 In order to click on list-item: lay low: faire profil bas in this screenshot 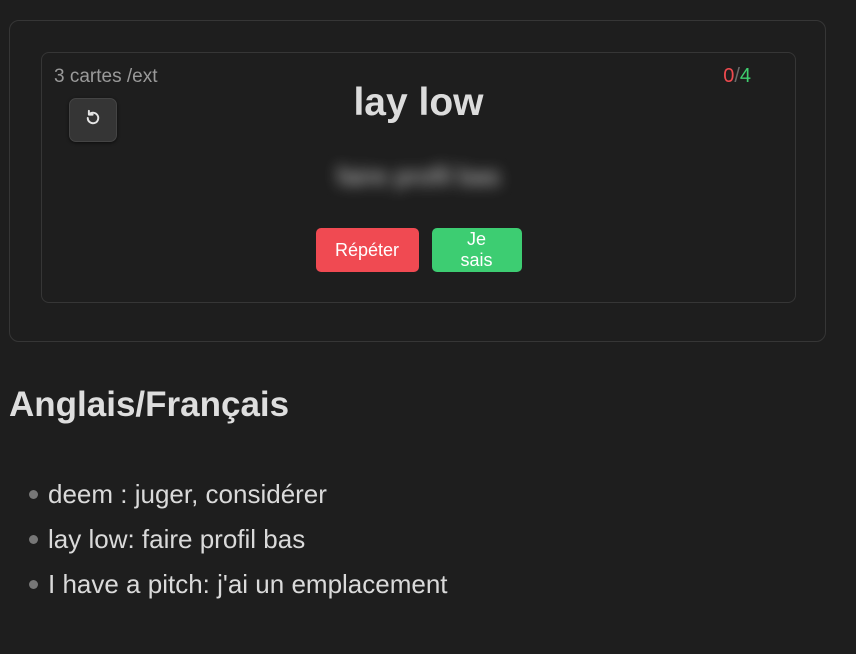, I will do `click(238, 539)`.